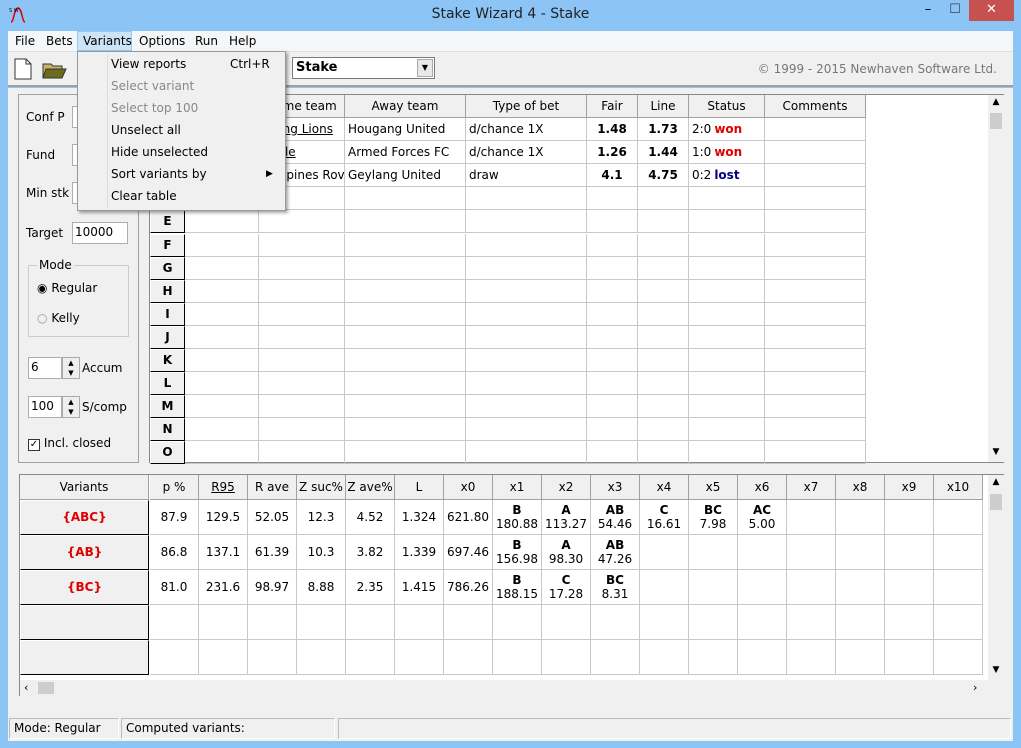 The image size is (1021, 748). I want to click on table-cell: A 113.27, so click(566, 517).